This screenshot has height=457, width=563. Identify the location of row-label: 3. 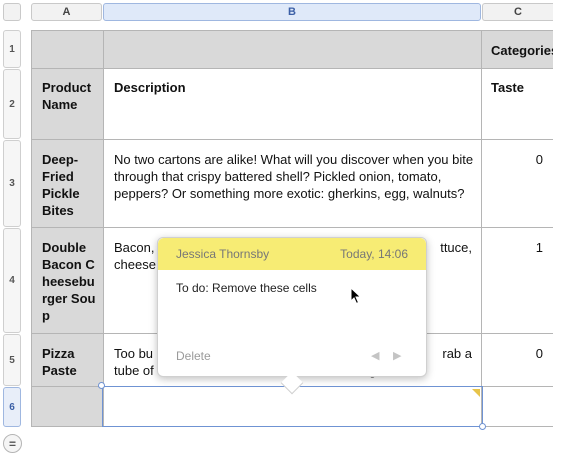
(12, 183).